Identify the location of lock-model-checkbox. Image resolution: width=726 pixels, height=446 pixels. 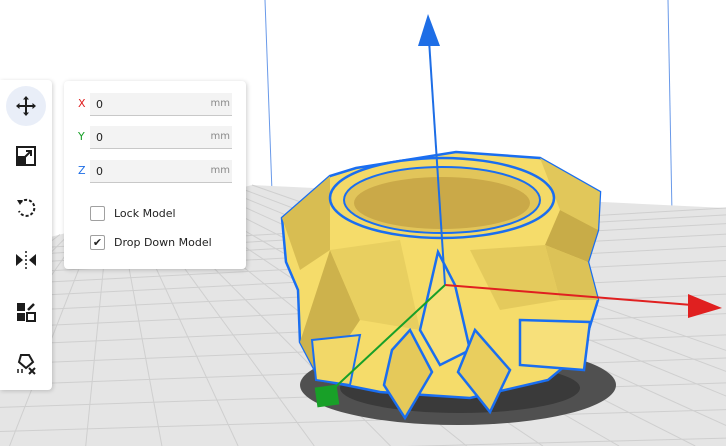
(97, 213).